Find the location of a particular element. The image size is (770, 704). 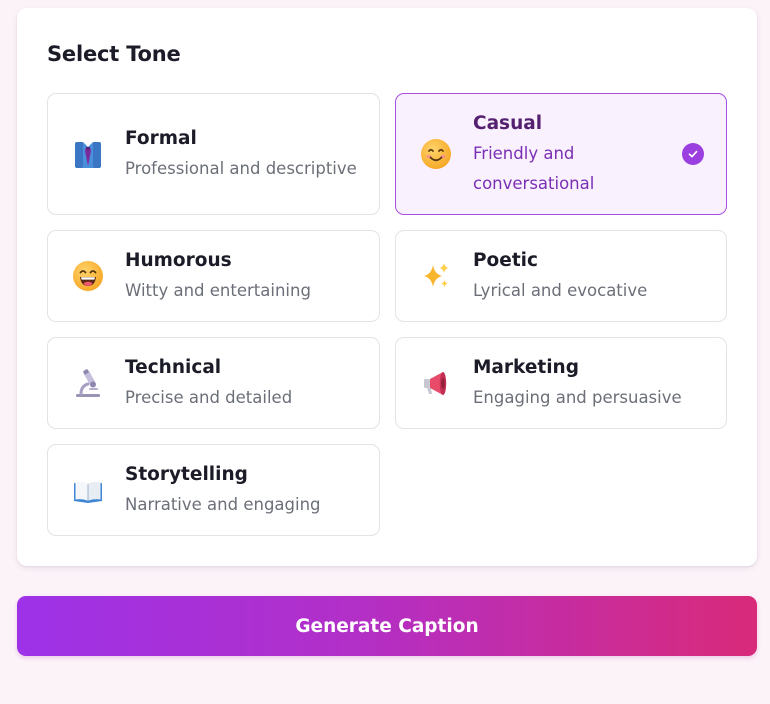

panel-title: Select Tone is located at coordinates (114, 54).